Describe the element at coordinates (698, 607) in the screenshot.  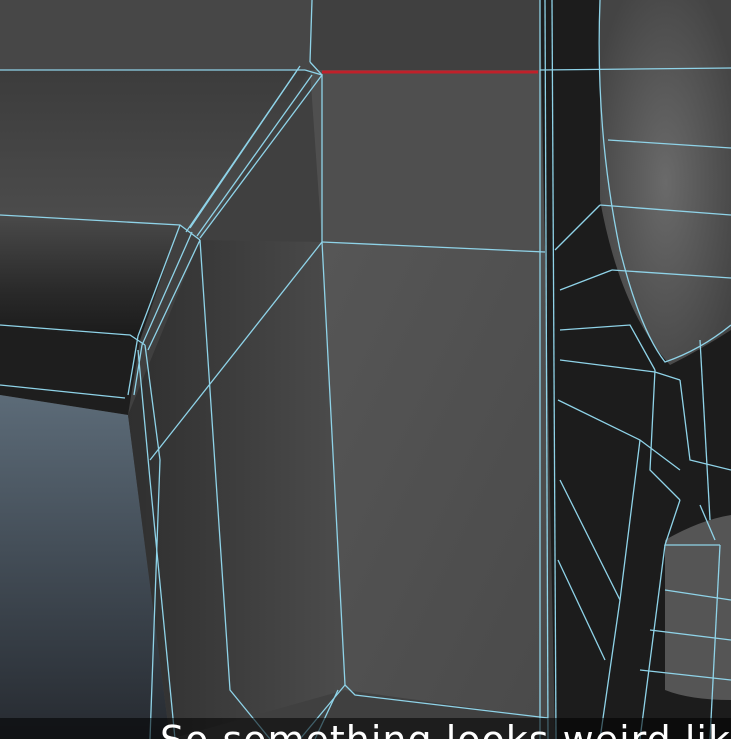
I see `lower-hole-face` at that location.